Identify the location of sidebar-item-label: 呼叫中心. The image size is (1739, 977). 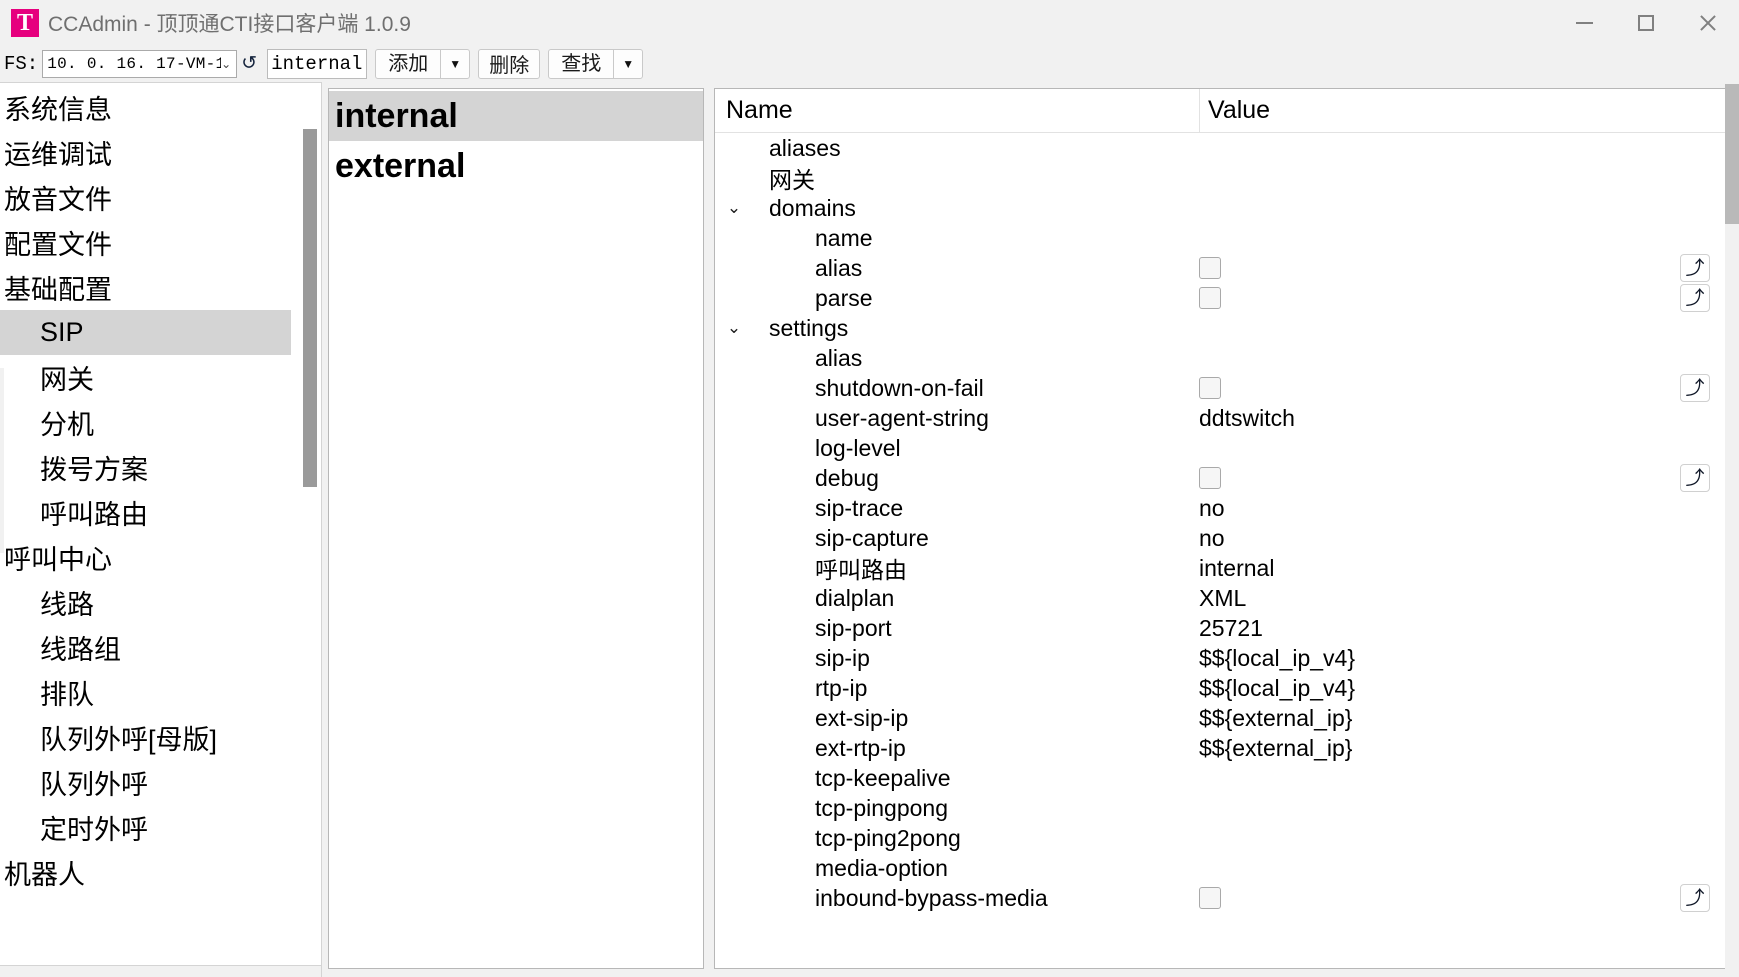
(58, 560).